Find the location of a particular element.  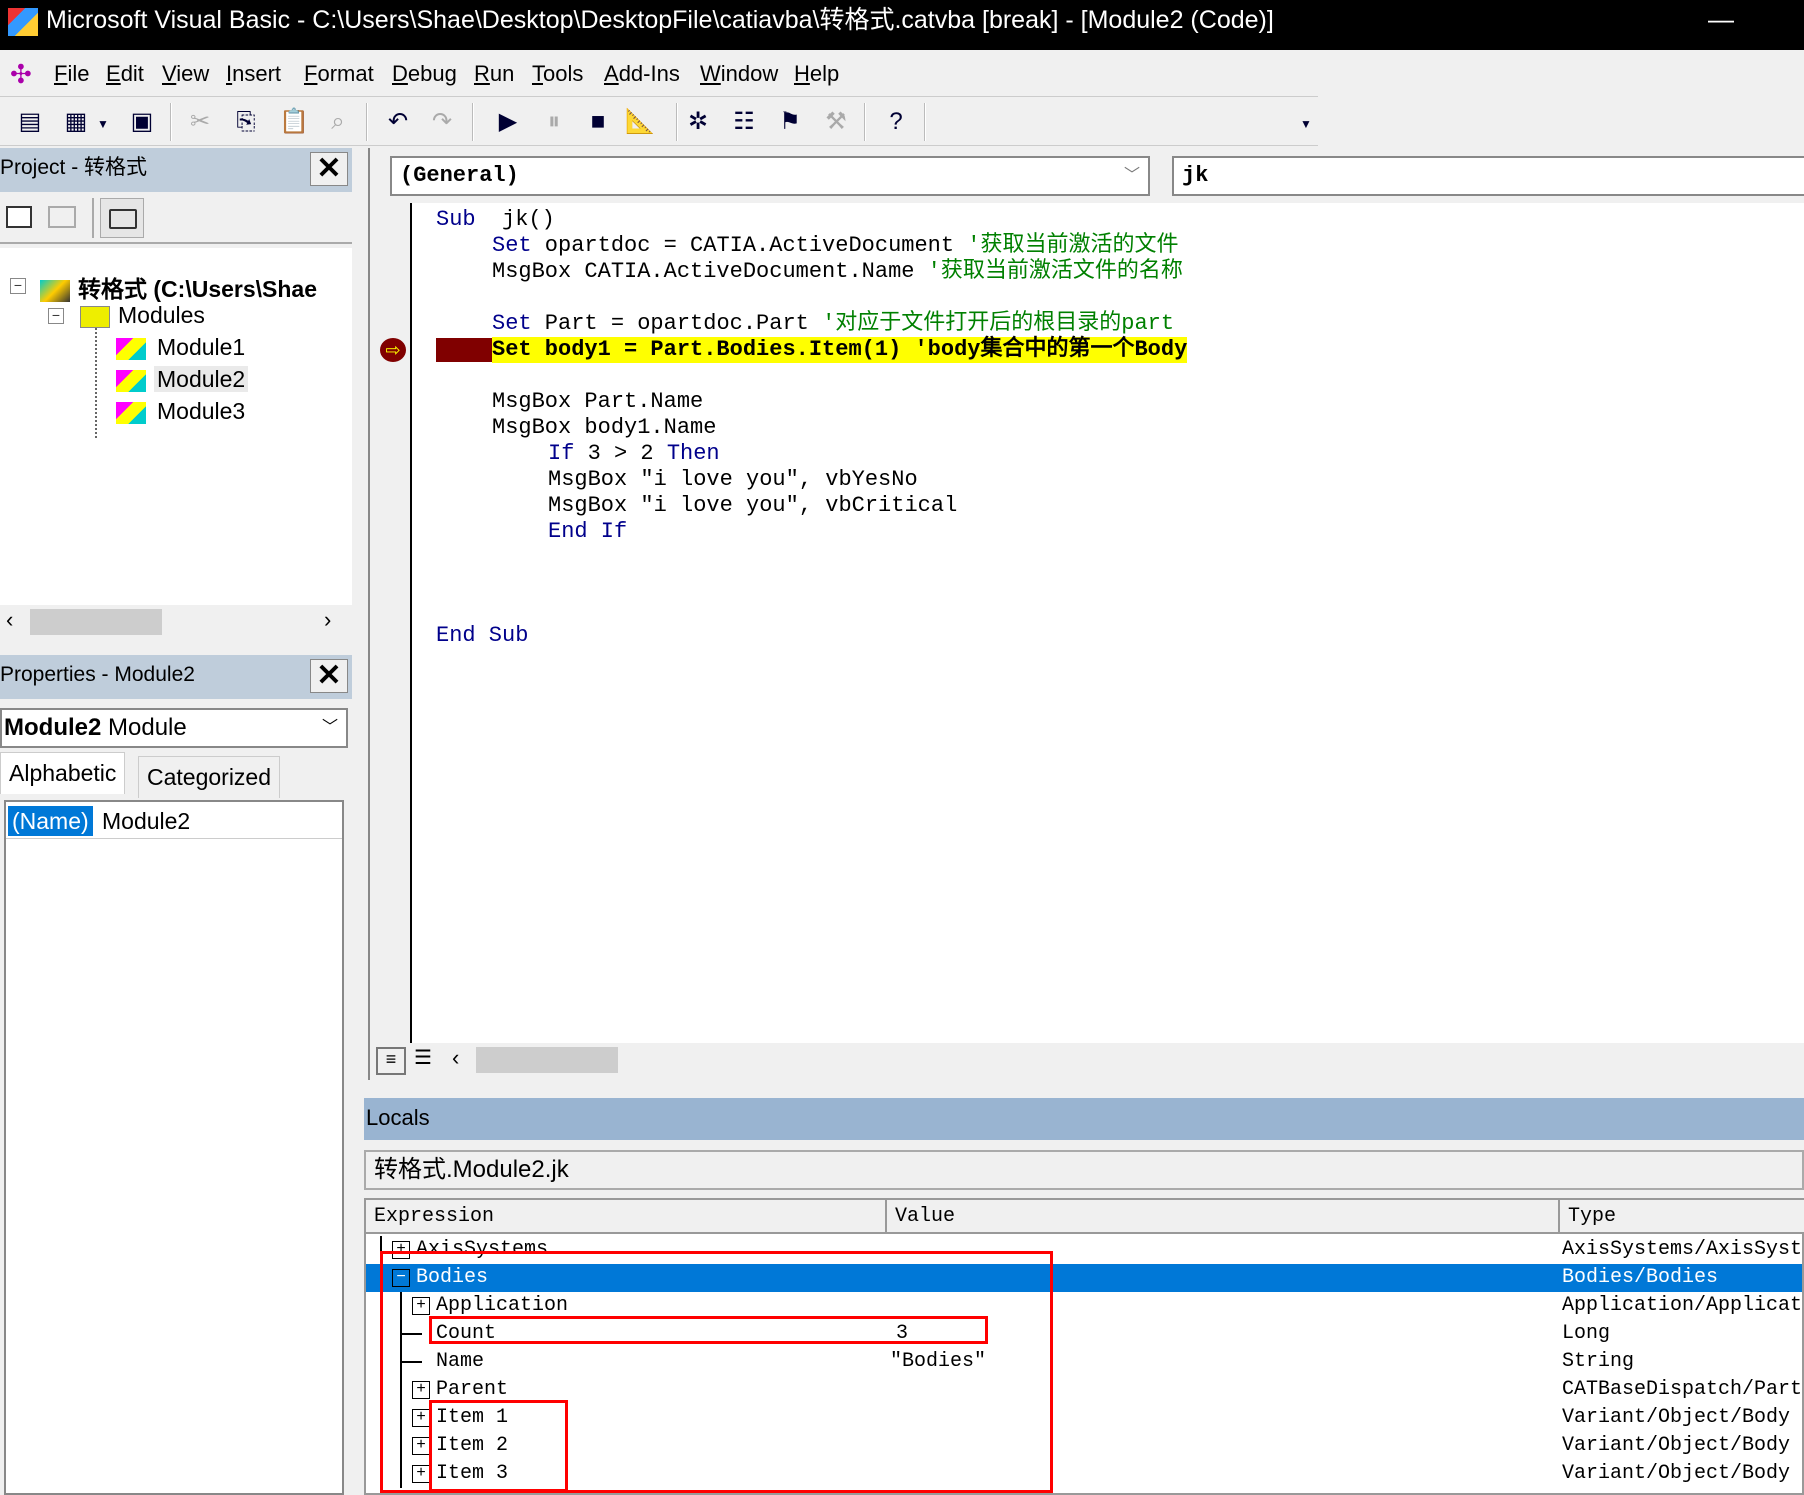

procedure-view-icon: ≡ is located at coordinates (391, 1061).